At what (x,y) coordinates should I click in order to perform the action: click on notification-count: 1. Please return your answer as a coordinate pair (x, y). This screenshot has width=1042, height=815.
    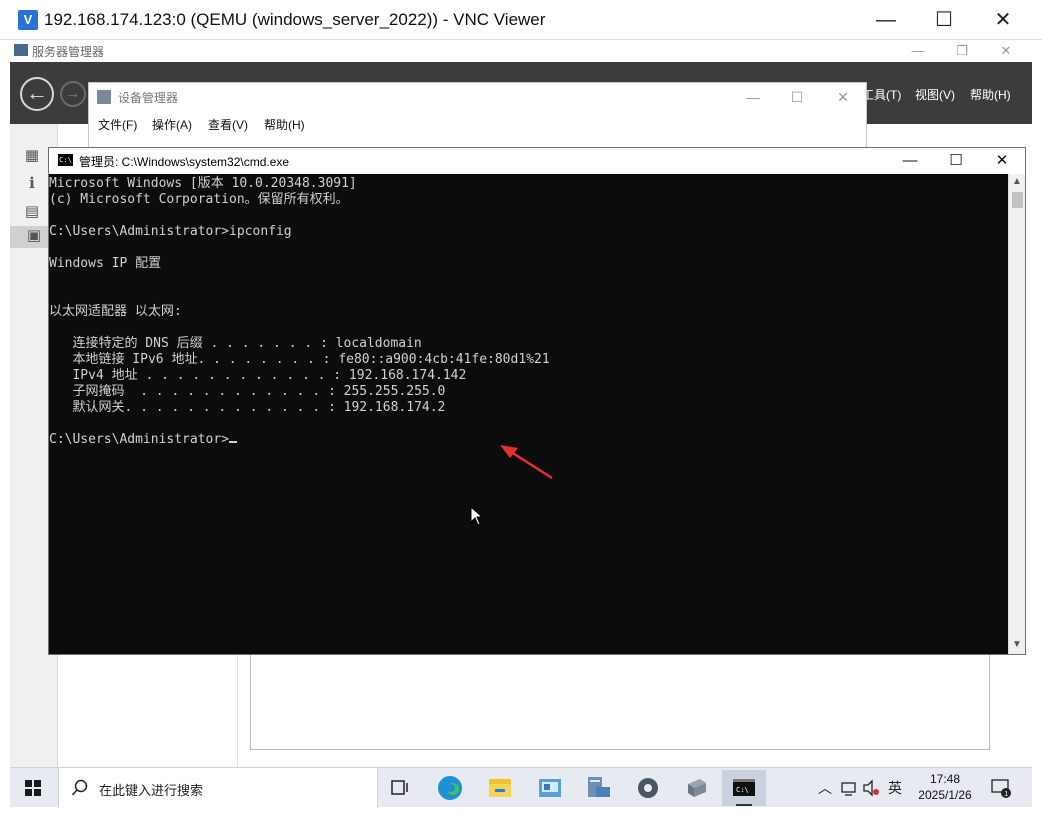
    Looking at the image, I should click on (1006, 794).